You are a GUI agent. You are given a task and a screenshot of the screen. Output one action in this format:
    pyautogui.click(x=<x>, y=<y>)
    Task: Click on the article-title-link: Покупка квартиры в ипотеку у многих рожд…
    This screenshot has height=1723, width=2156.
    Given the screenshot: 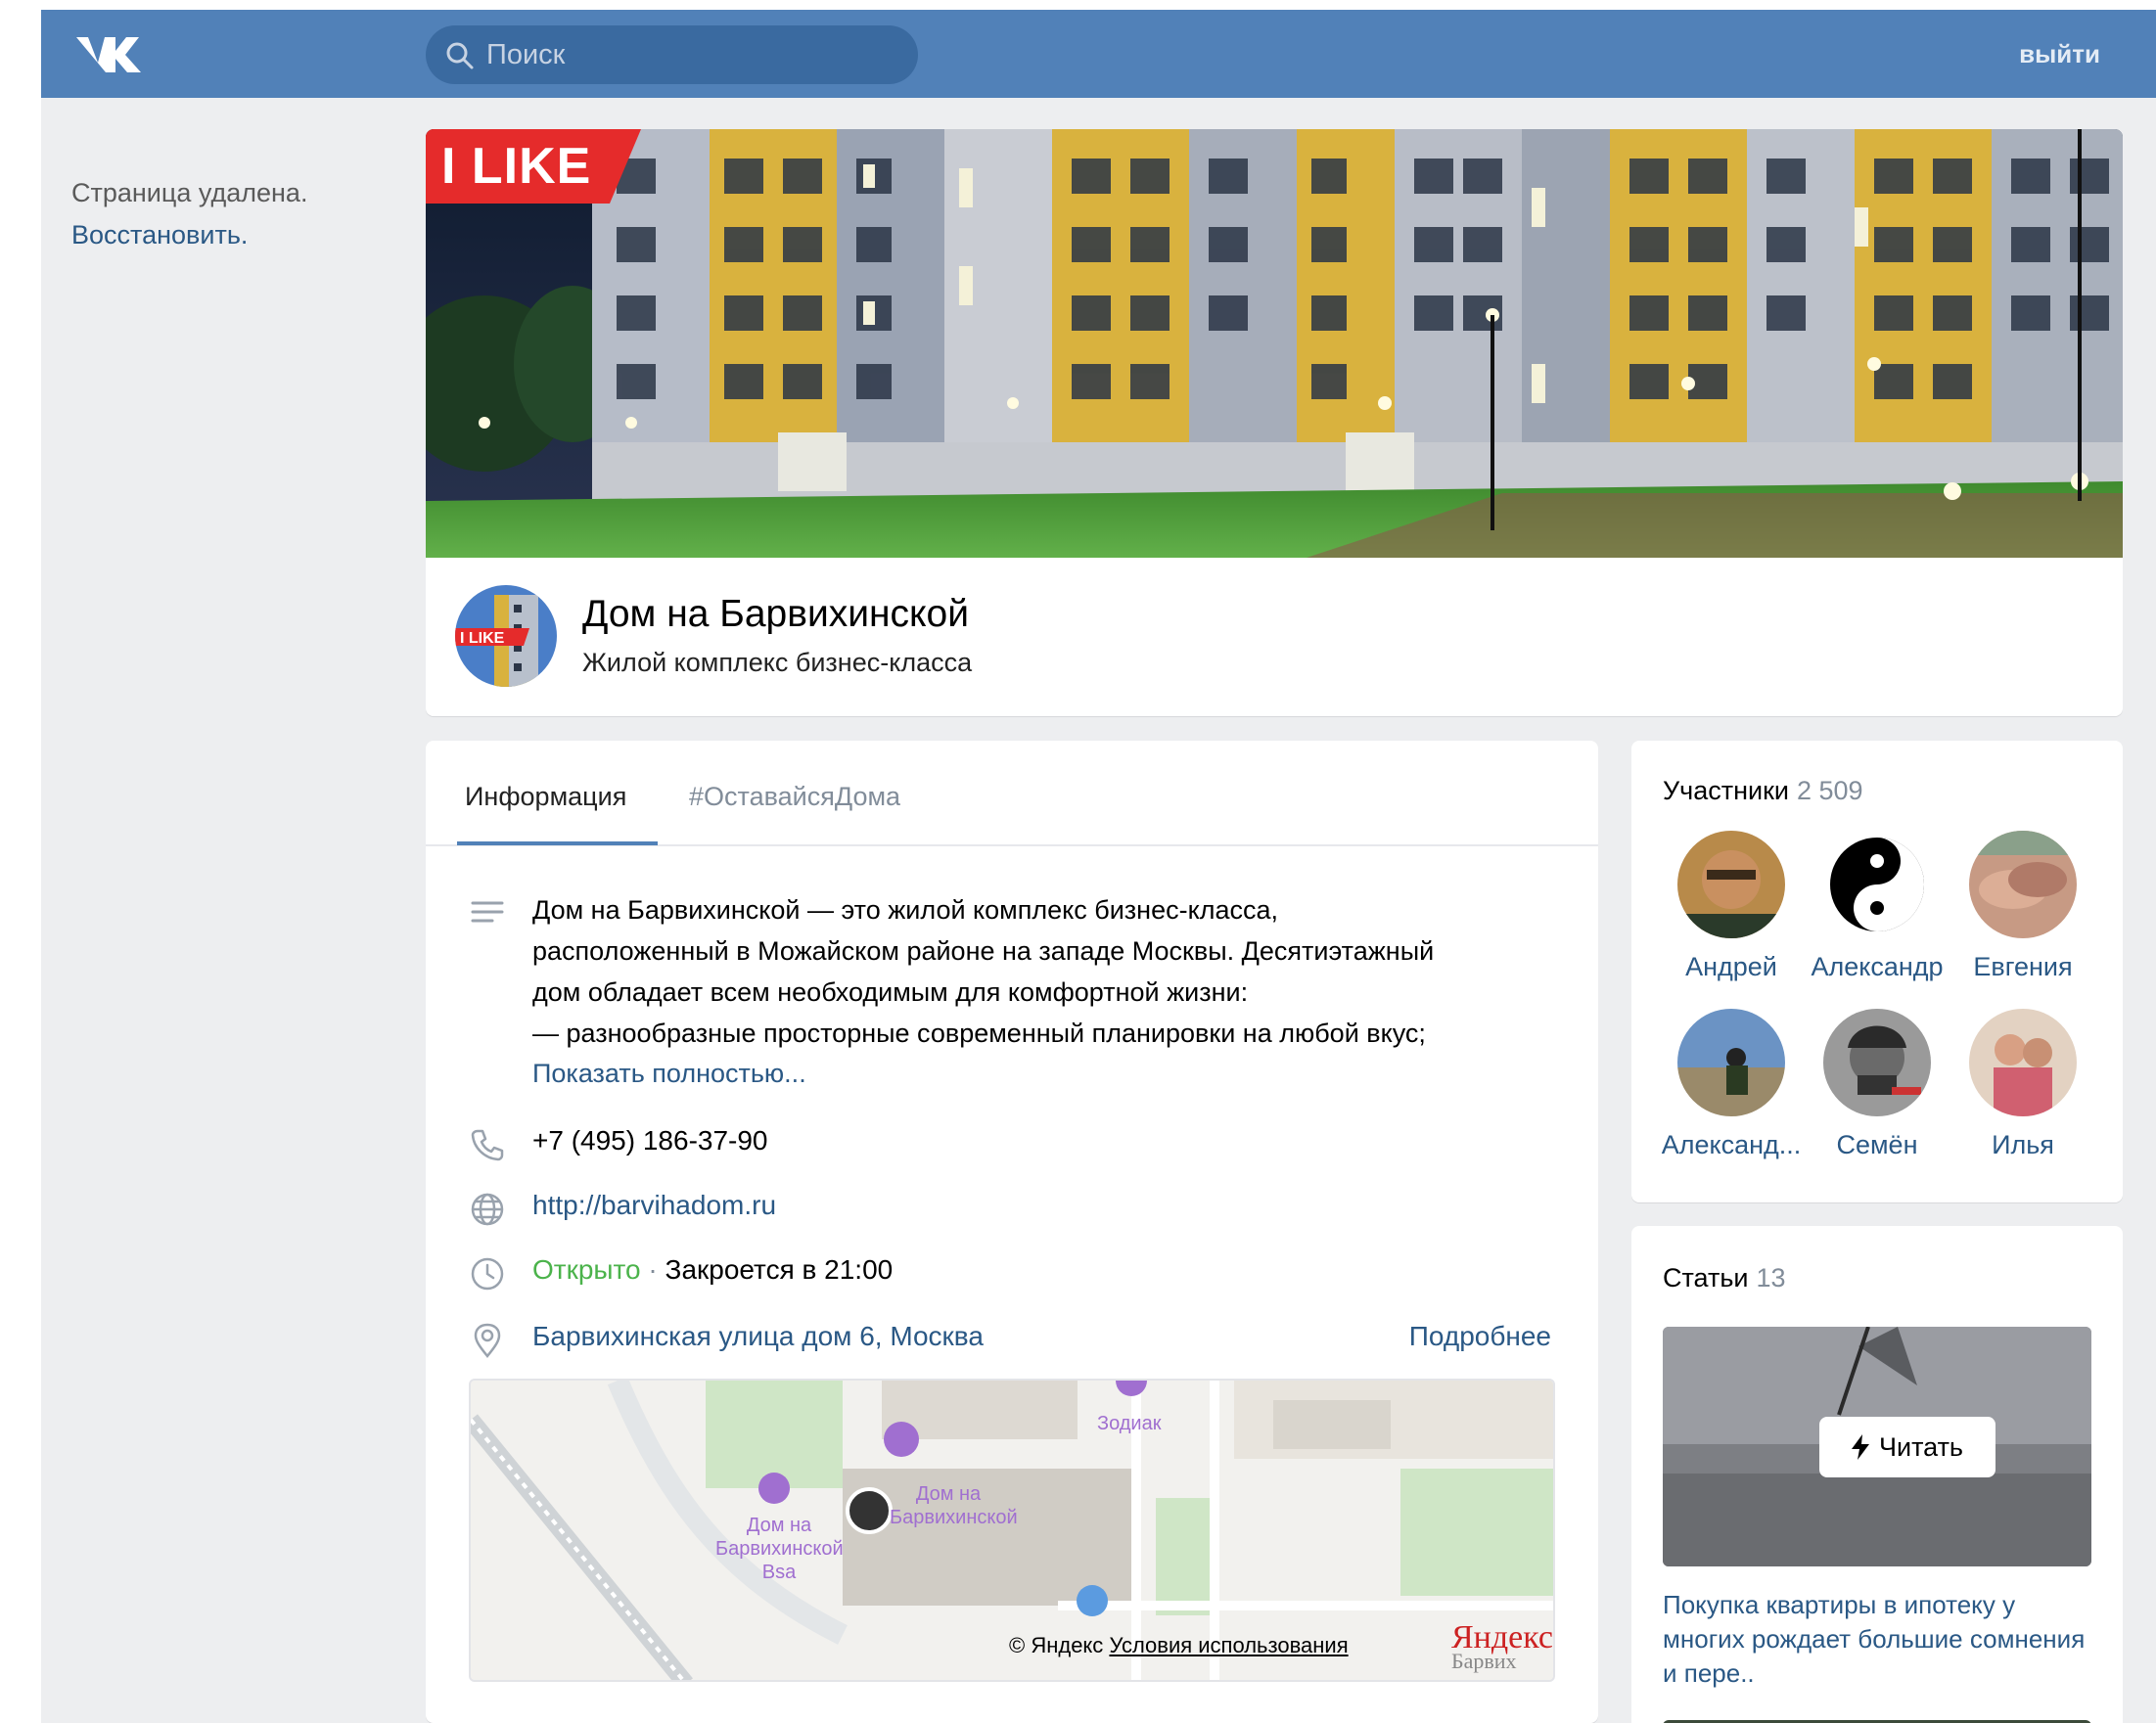 What is the action you would take?
    pyautogui.click(x=1878, y=1639)
    